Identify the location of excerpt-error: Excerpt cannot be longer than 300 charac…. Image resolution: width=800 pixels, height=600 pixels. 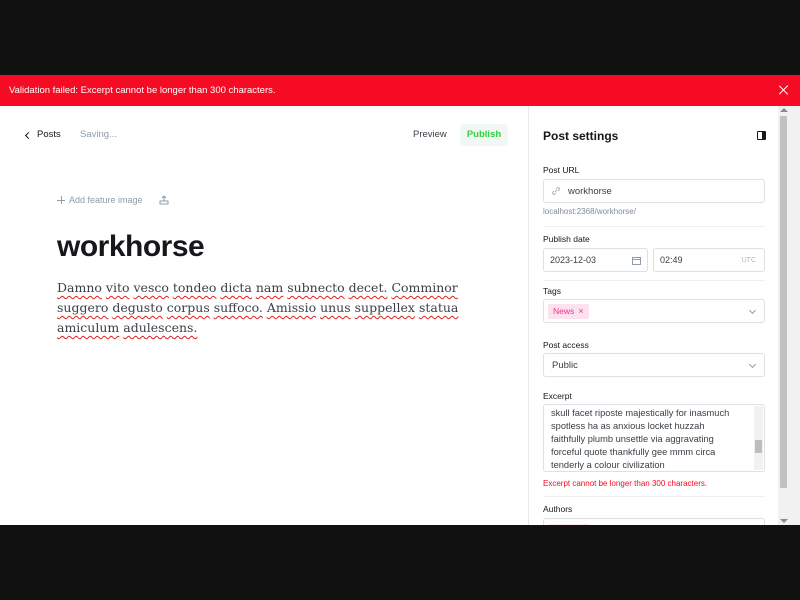
(625, 483).